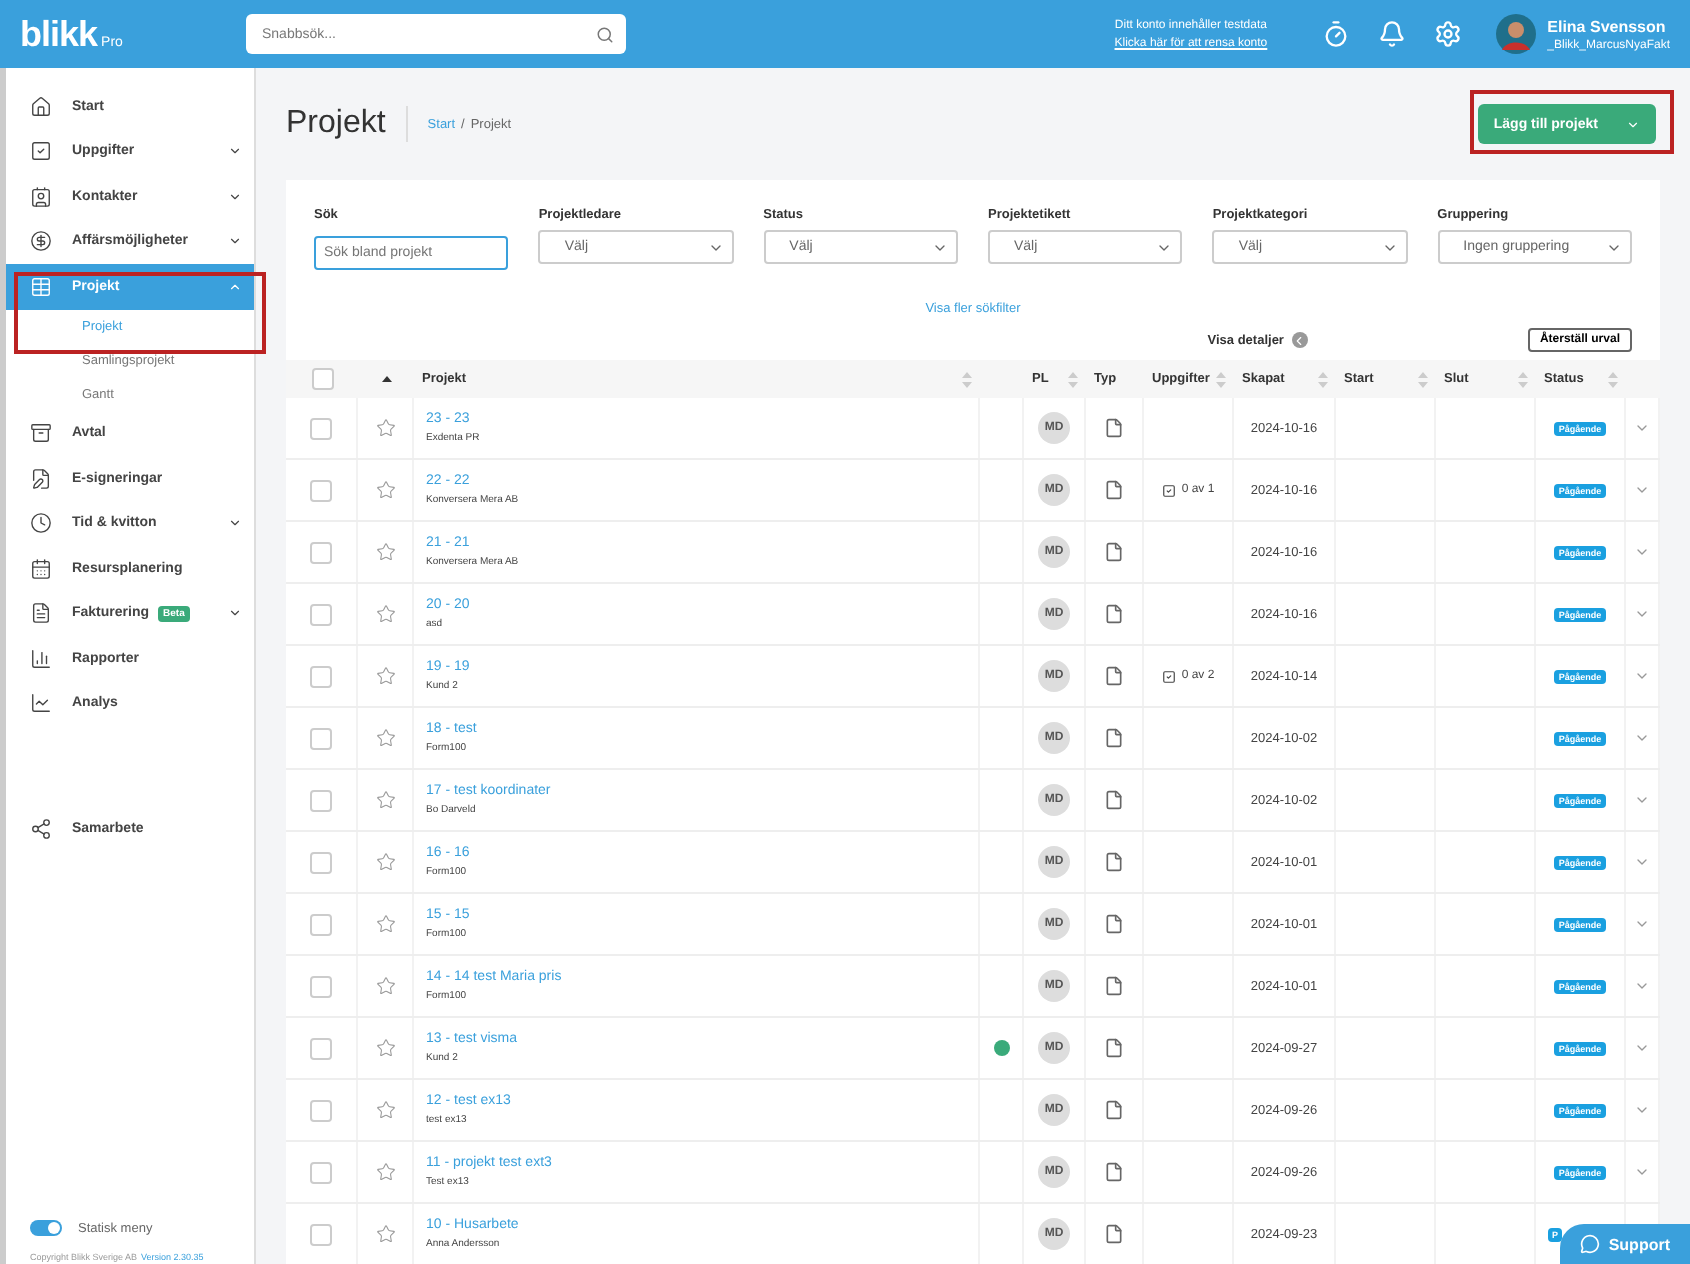 This screenshot has height=1264, width=1690. Describe the element at coordinates (41, 523) in the screenshot. I see `clock-icon` at that location.